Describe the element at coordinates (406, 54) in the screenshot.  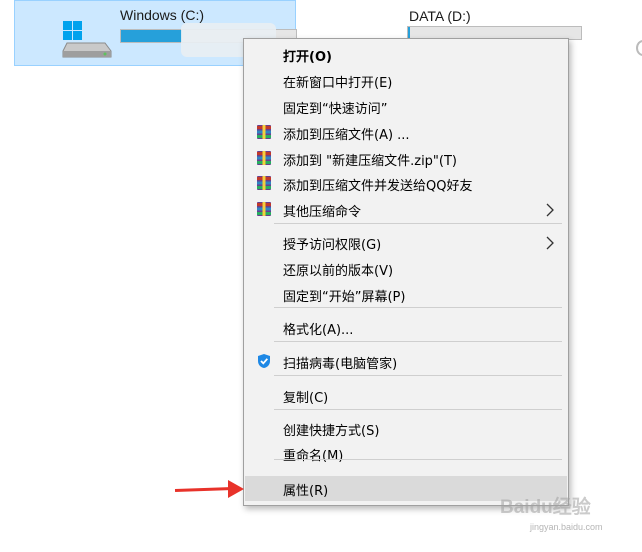
I see `menu-open: 打开(O)` at that location.